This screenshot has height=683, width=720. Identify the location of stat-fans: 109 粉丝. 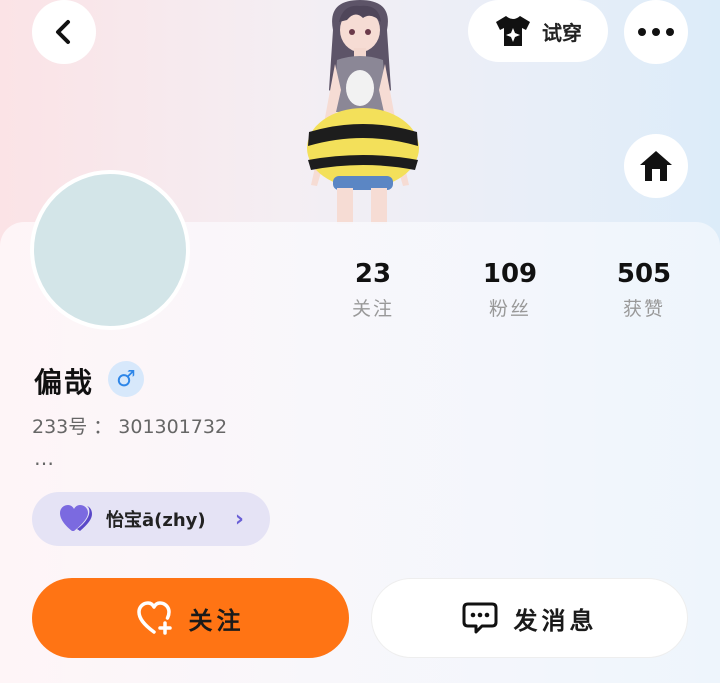
(510, 289).